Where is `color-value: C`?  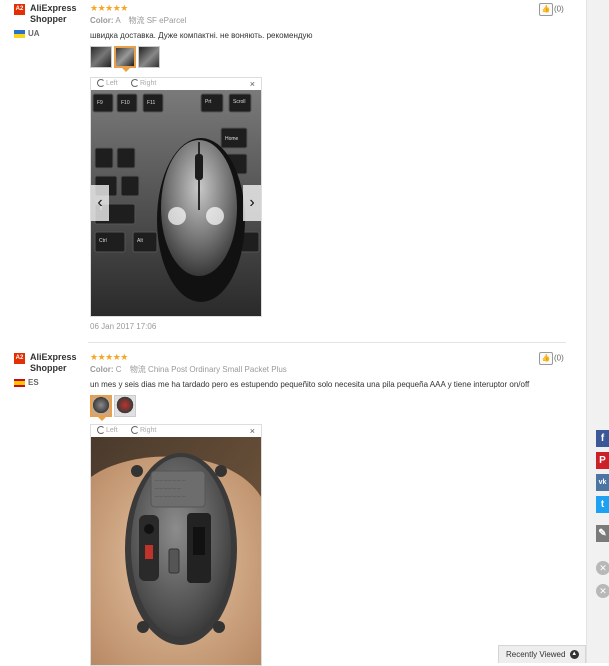 color-value: C is located at coordinates (118, 369).